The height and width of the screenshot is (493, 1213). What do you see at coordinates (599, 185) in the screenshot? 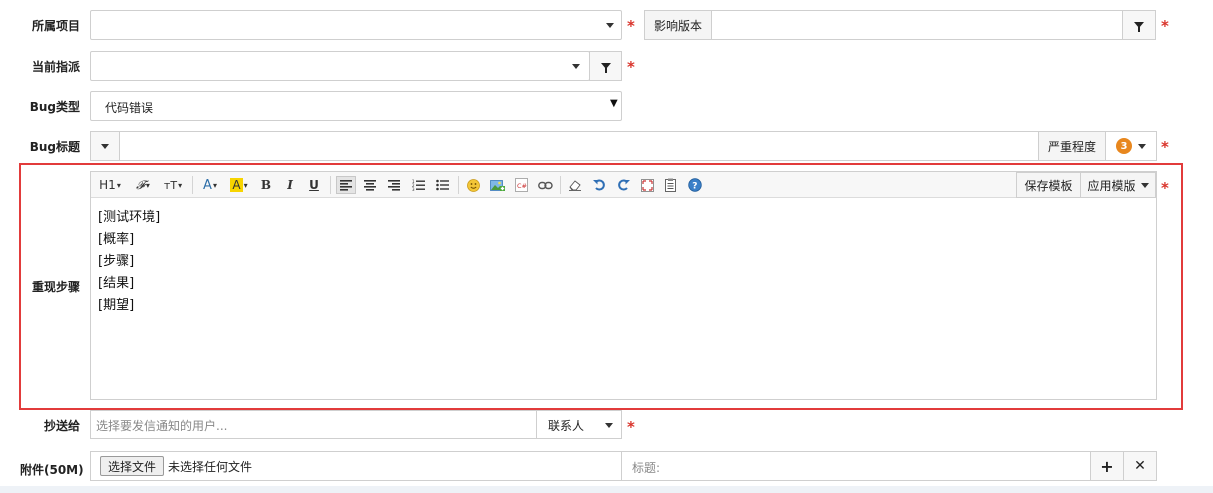
I see `undo-icon` at bounding box center [599, 185].